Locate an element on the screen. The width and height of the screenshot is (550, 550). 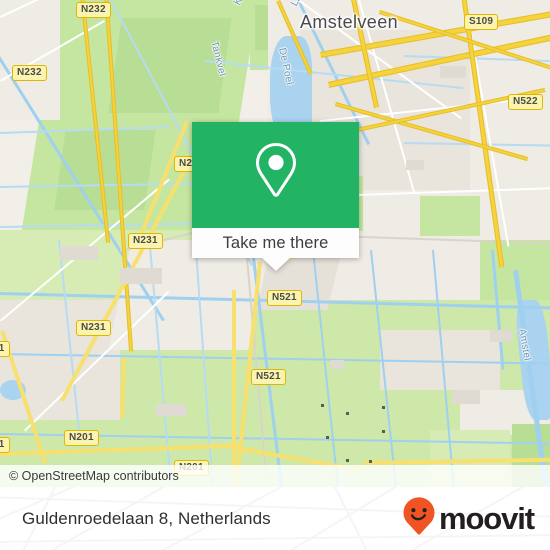
callout-icon-panel is located at coordinates (275, 175).